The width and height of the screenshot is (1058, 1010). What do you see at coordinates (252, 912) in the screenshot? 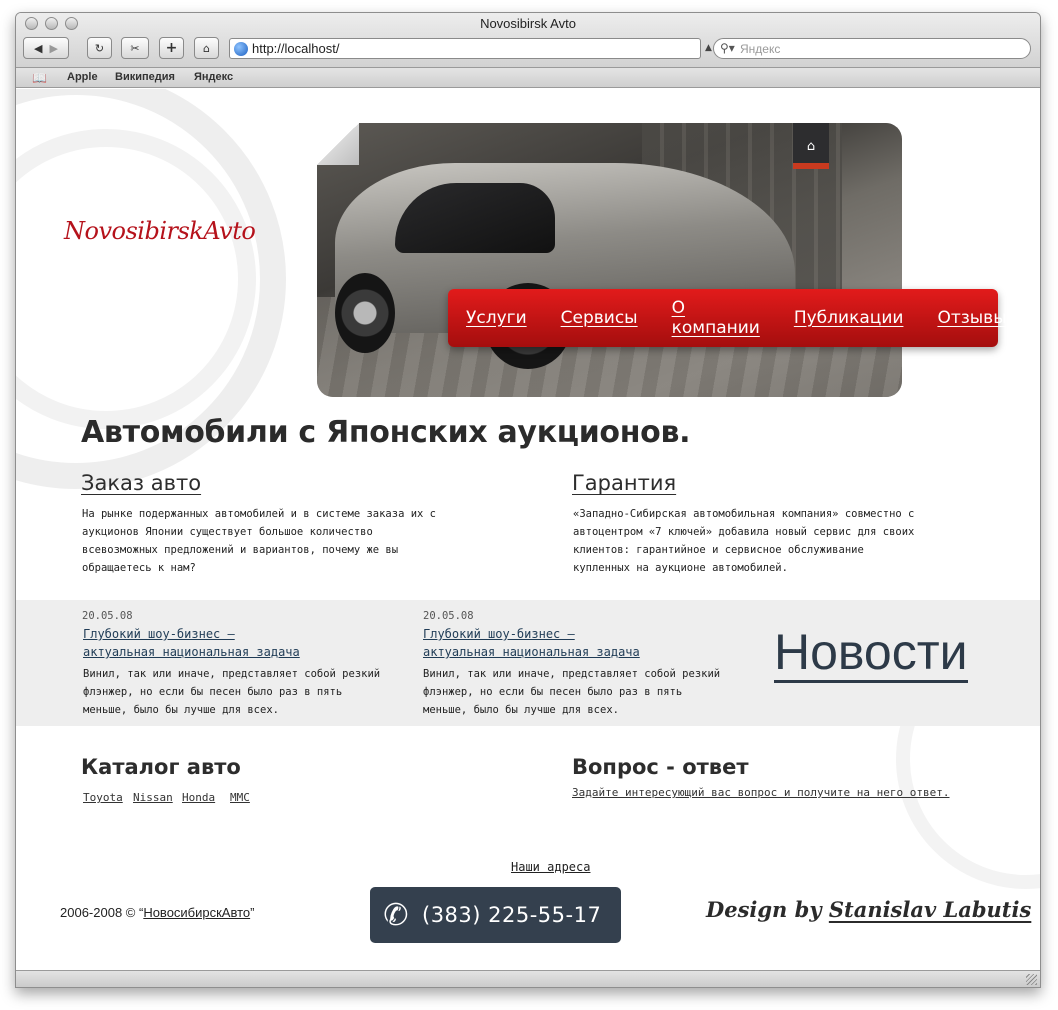
I see `copyright-suffix: ”` at bounding box center [252, 912].